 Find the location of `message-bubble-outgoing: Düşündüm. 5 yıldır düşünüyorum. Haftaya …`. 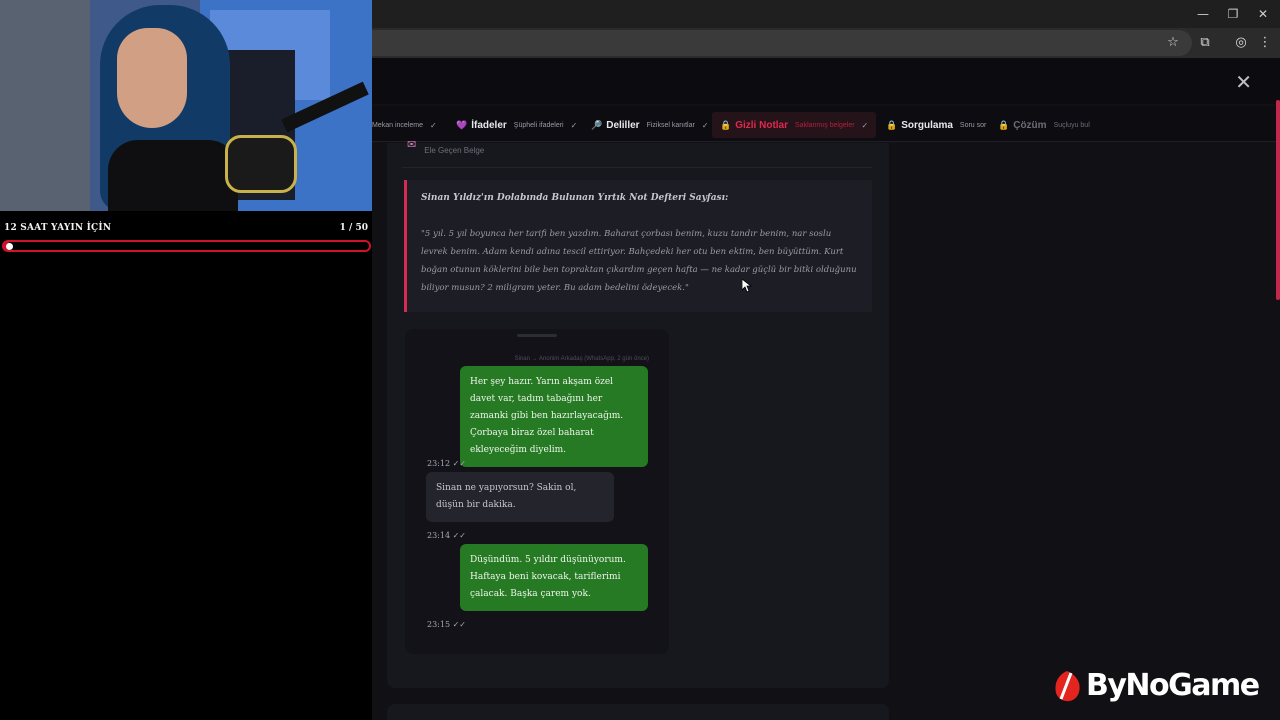

message-bubble-outgoing: Düşündüm. 5 yıldır düşünüyorum. Haftaya … is located at coordinates (554, 577).